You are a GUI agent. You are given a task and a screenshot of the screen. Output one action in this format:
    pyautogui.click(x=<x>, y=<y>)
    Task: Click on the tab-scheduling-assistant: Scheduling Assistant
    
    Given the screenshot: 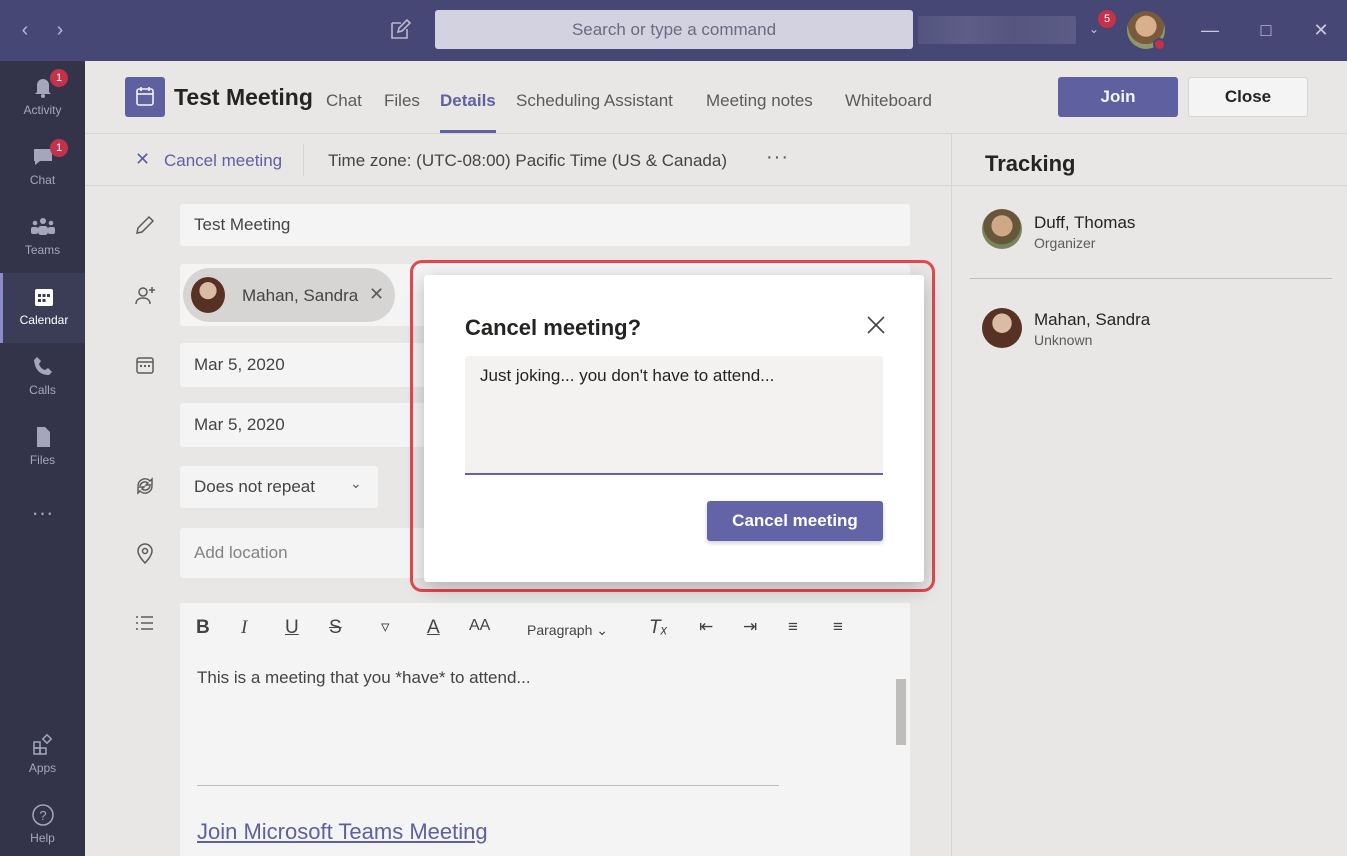 What is the action you would take?
    pyautogui.click(x=594, y=101)
    